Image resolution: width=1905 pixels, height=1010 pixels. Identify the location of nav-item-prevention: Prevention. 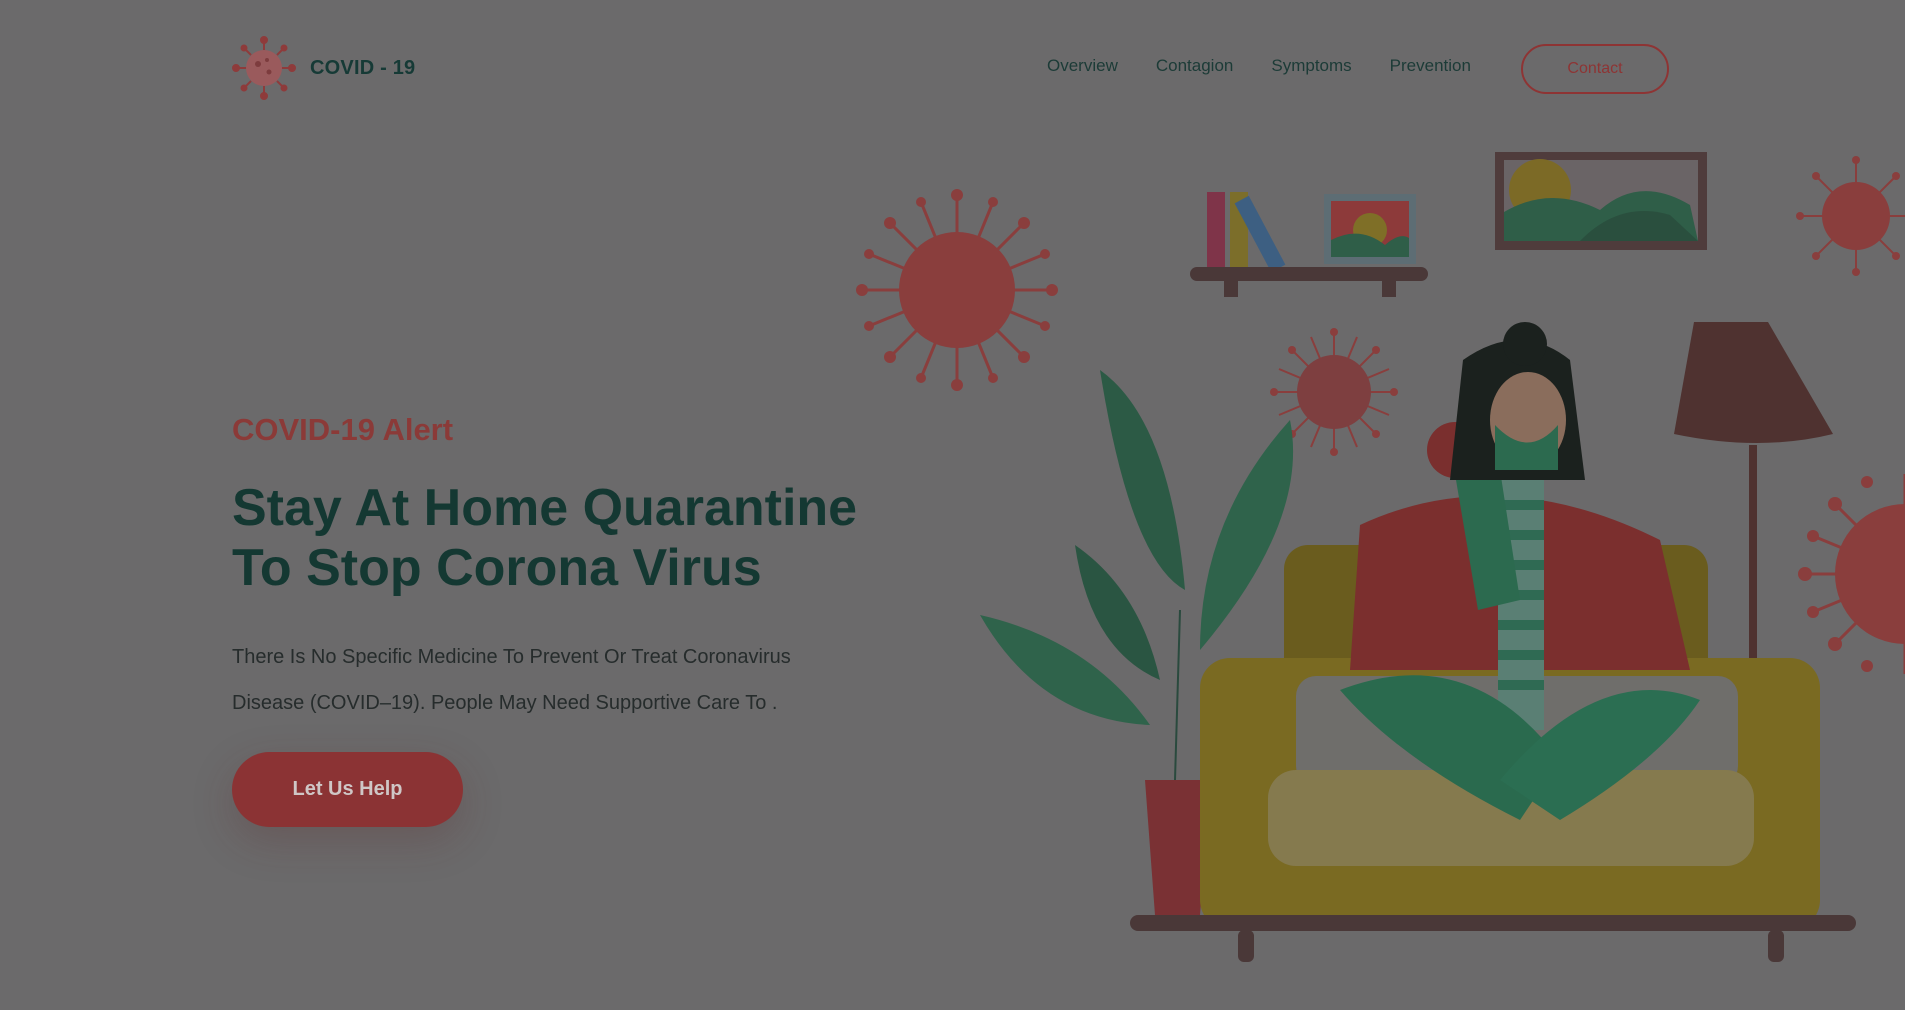
(1430, 66).